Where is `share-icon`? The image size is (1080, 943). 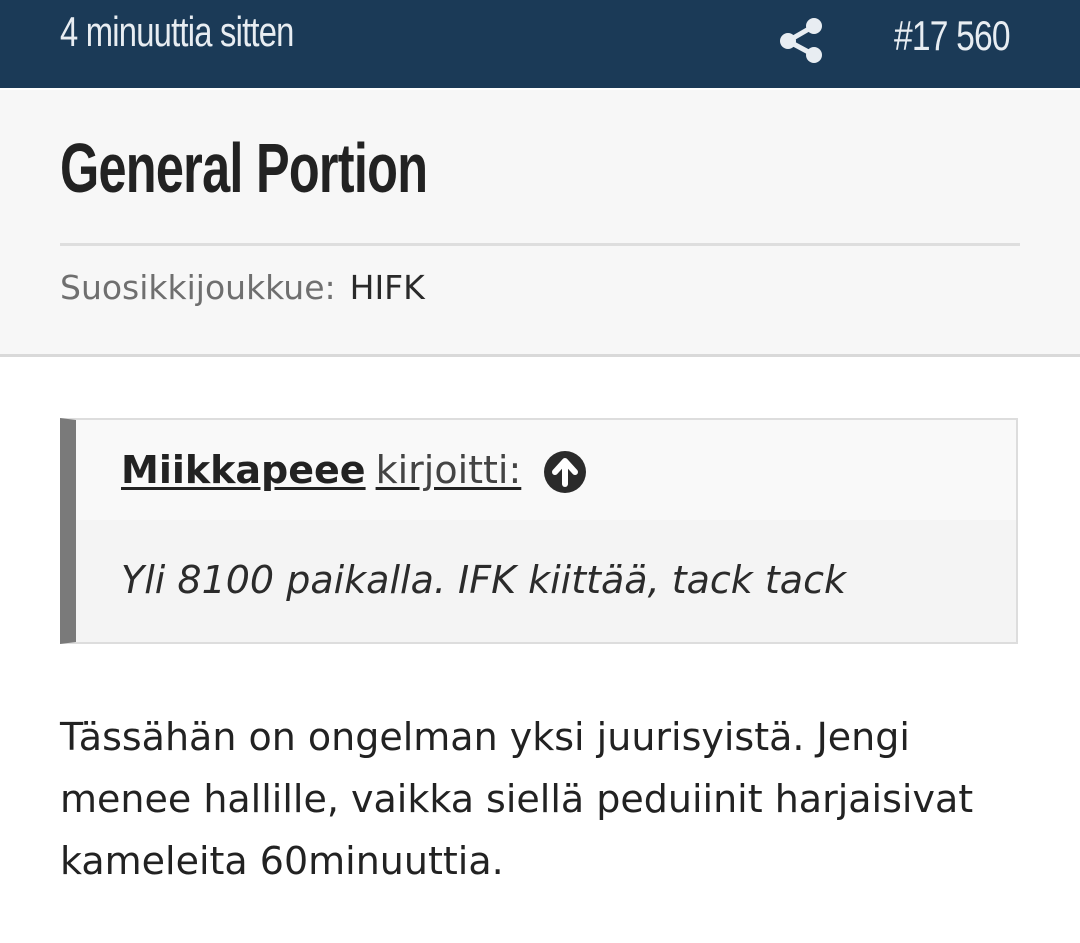 share-icon is located at coordinates (801, 40).